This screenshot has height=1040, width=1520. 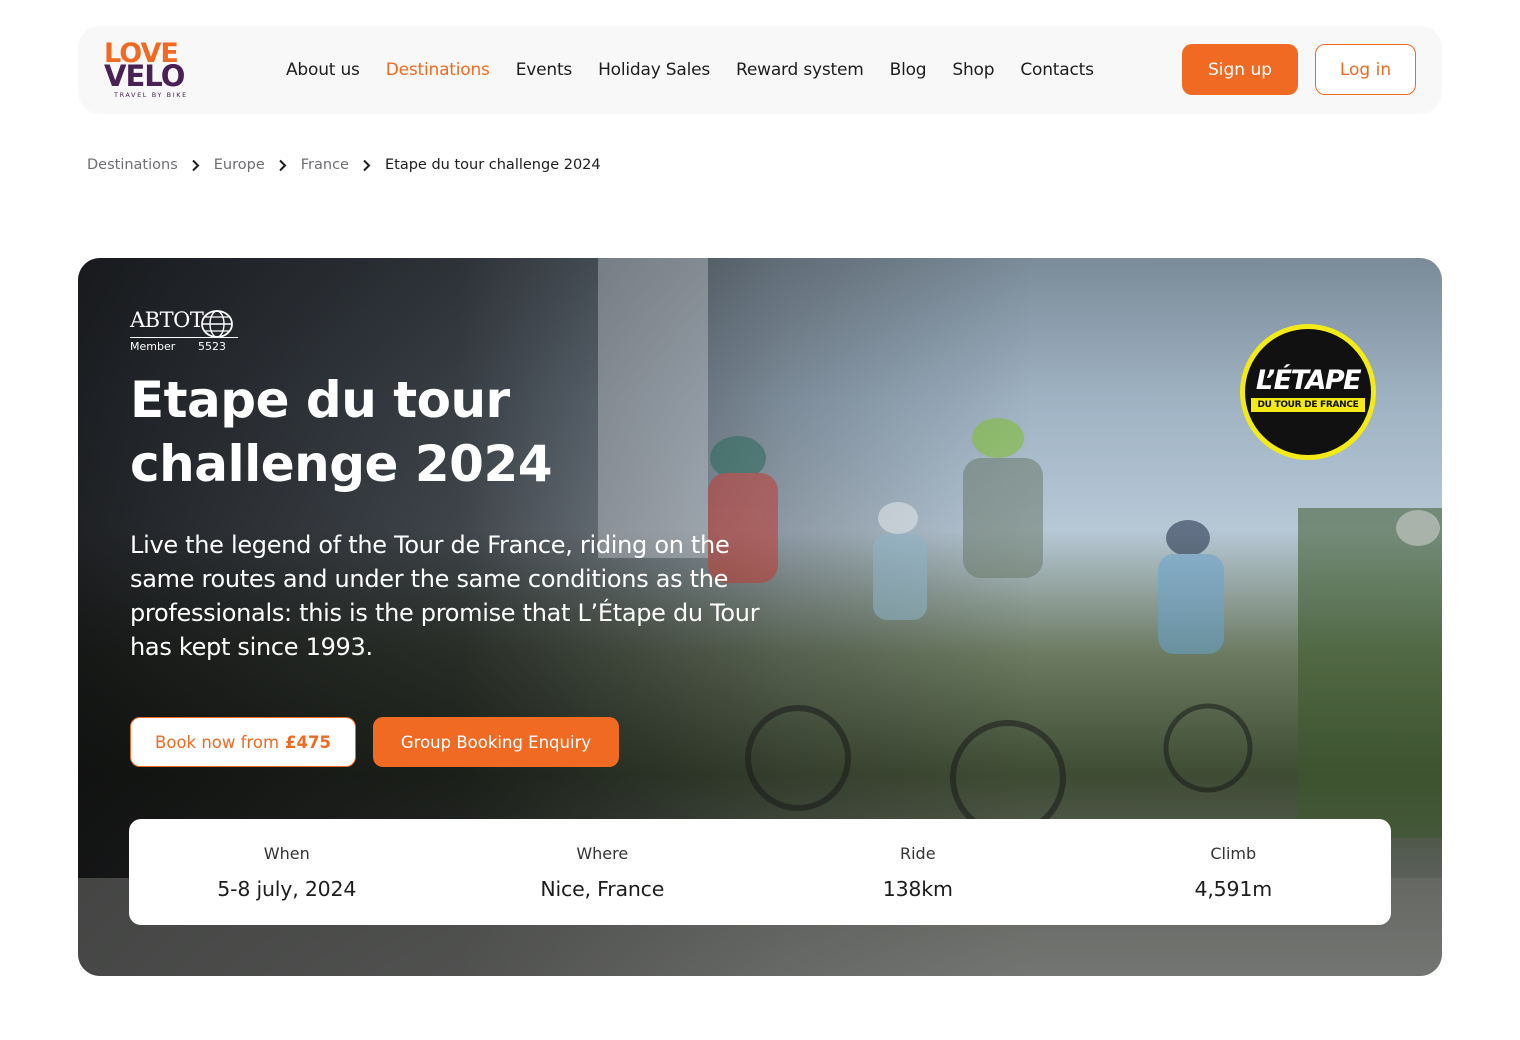 What do you see at coordinates (1365, 69) in the screenshot?
I see `log-in-button: Log in` at bounding box center [1365, 69].